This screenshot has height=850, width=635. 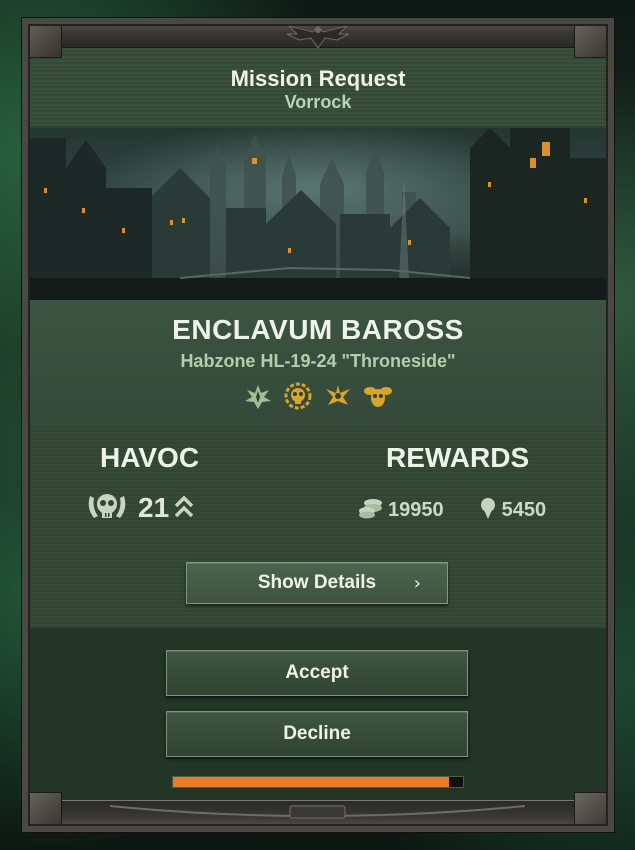 What do you see at coordinates (378, 396) in the screenshot?
I see `nurgle-fly-icon` at bounding box center [378, 396].